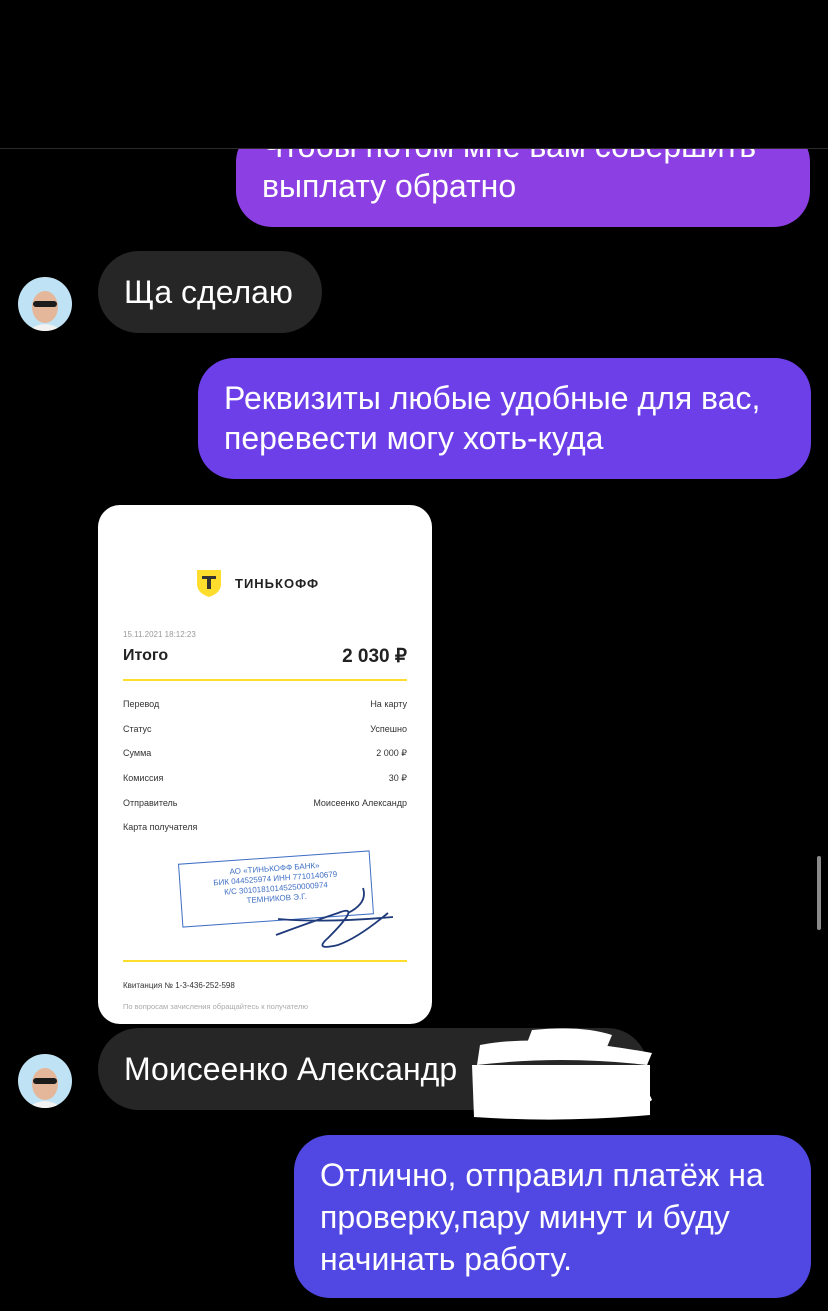 This screenshot has width=828, height=1311. I want to click on redaction-scribble, so click(562, 1074).